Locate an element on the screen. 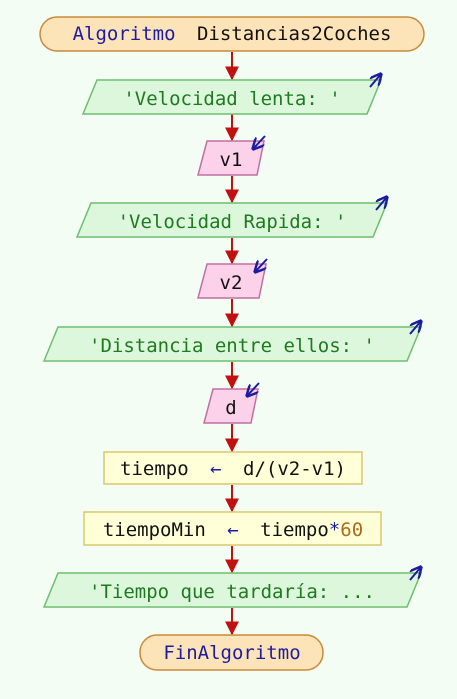 This screenshot has height=699, width=457. input-node-2-label: v2 is located at coordinates (231, 283).